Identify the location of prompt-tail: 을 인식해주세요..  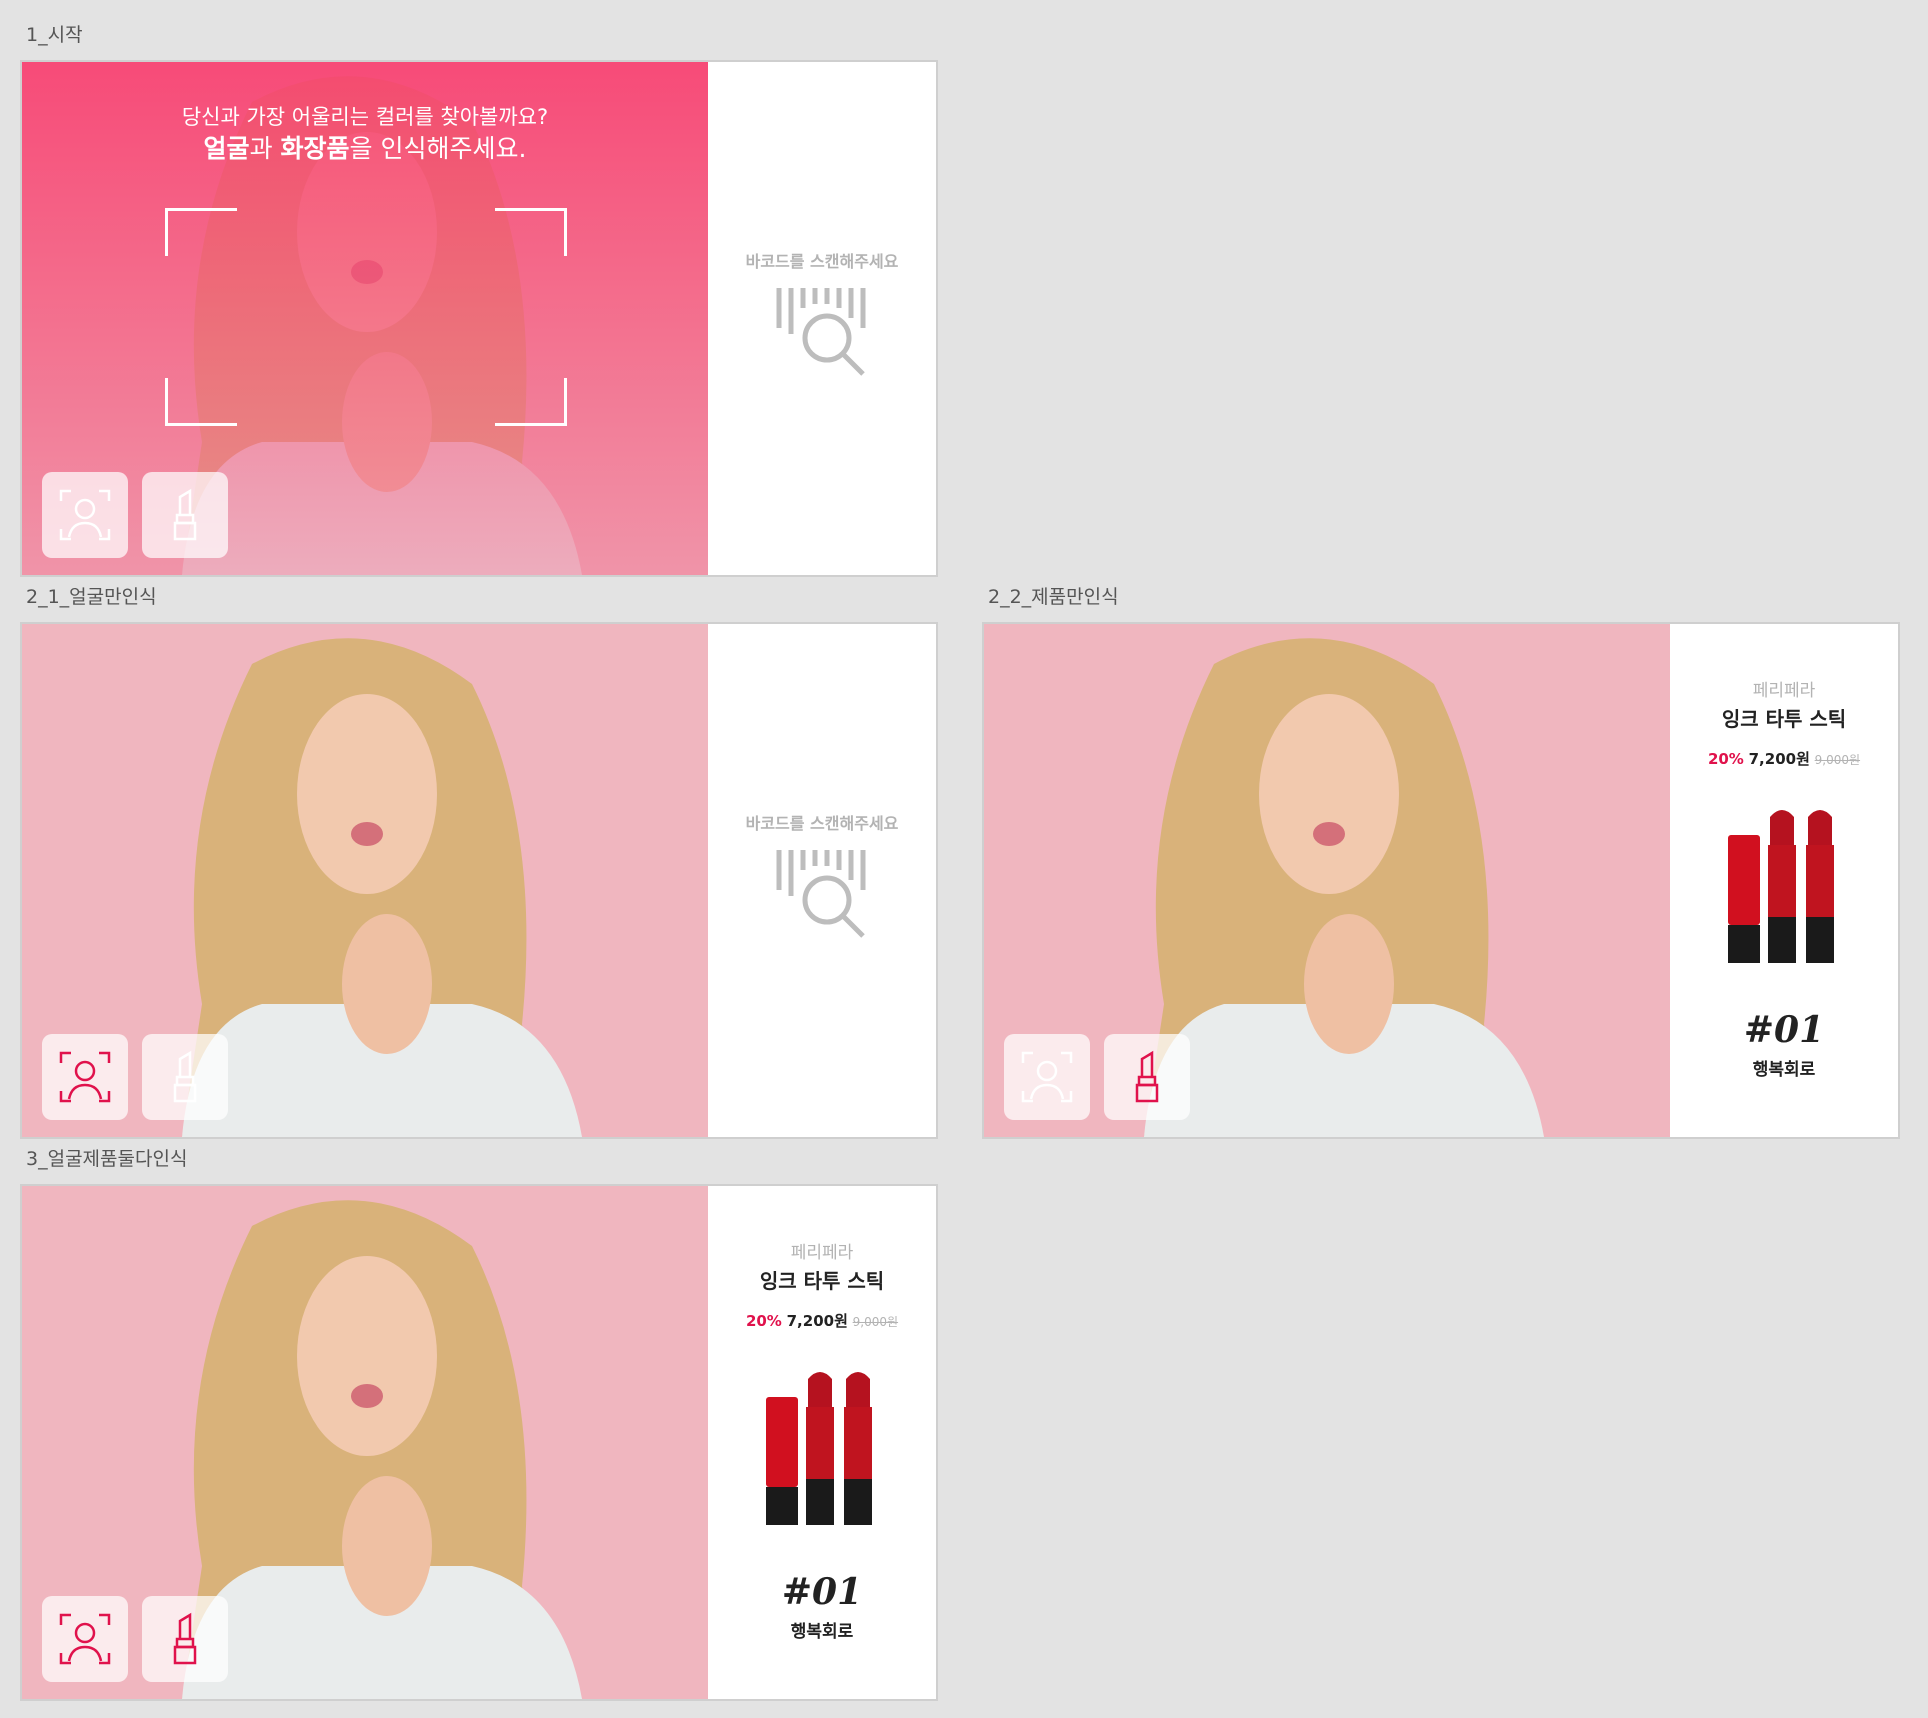
(438, 148).